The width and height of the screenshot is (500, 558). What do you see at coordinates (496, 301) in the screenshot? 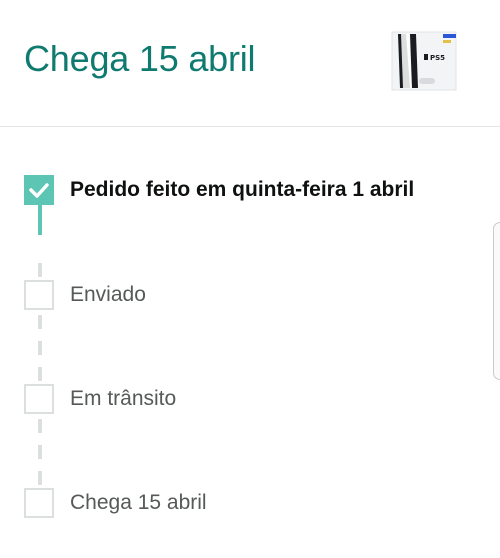
I see `side-panel-edge` at bounding box center [496, 301].